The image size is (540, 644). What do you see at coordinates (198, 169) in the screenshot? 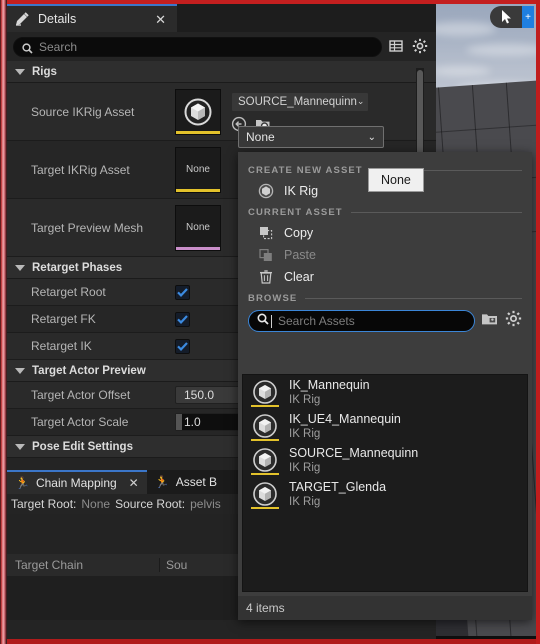
I see `target-ikrig-thumbnail: None` at bounding box center [198, 169].